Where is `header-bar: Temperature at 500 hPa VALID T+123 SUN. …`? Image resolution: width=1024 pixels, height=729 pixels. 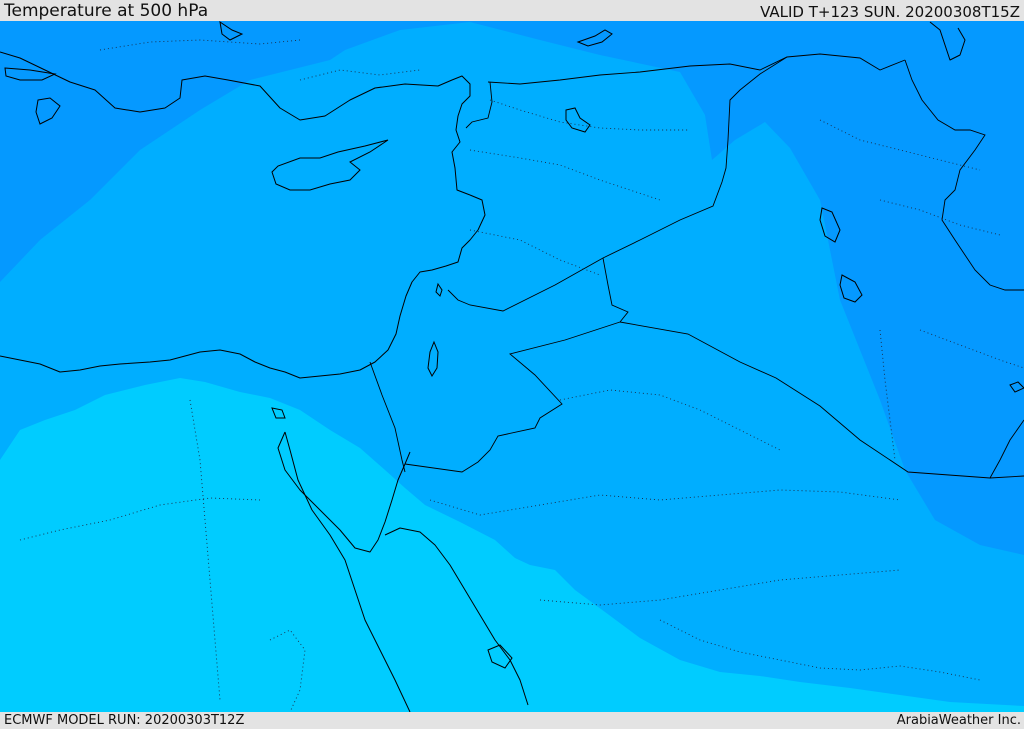
header-bar: Temperature at 500 hPa VALID T+123 SUN. … is located at coordinates (512, 10).